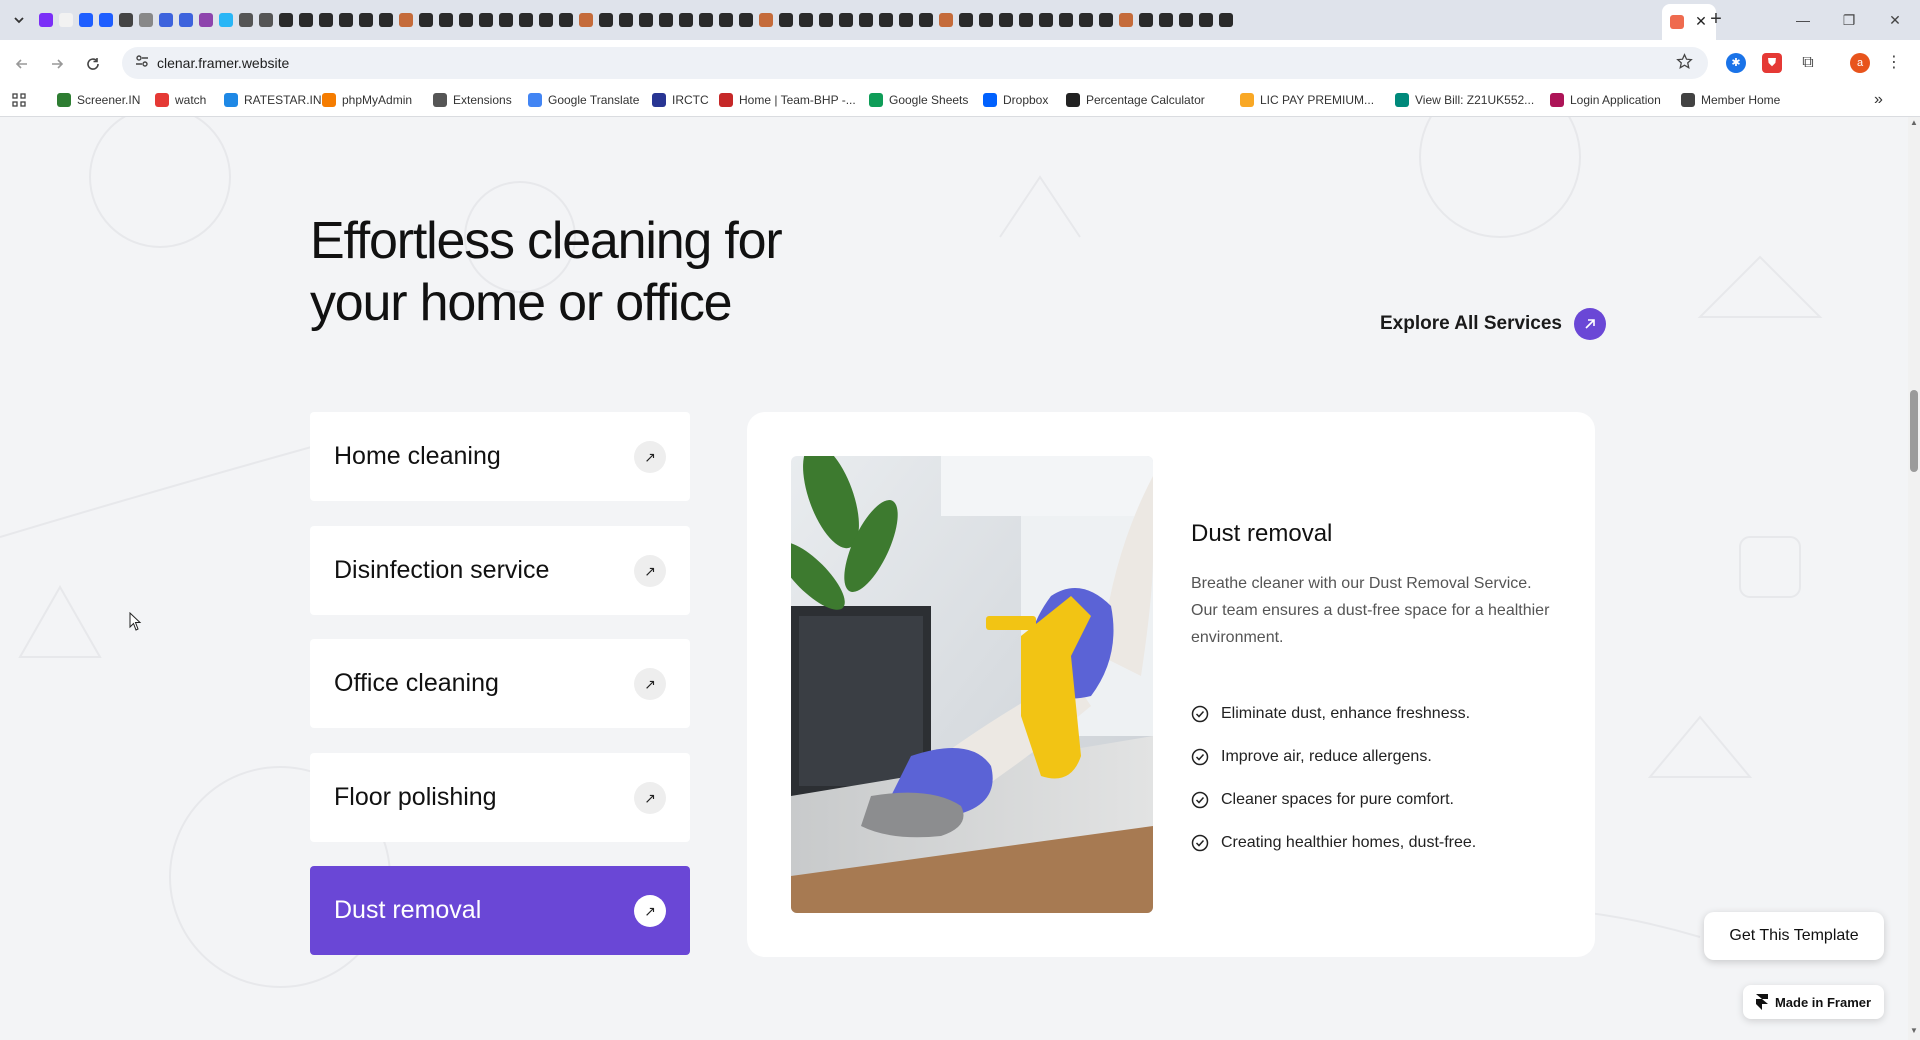 This screenshot has width=1920, height=1040. I want to click on made-in-framer-badge: Made in Framer, so click(1813, 1002).